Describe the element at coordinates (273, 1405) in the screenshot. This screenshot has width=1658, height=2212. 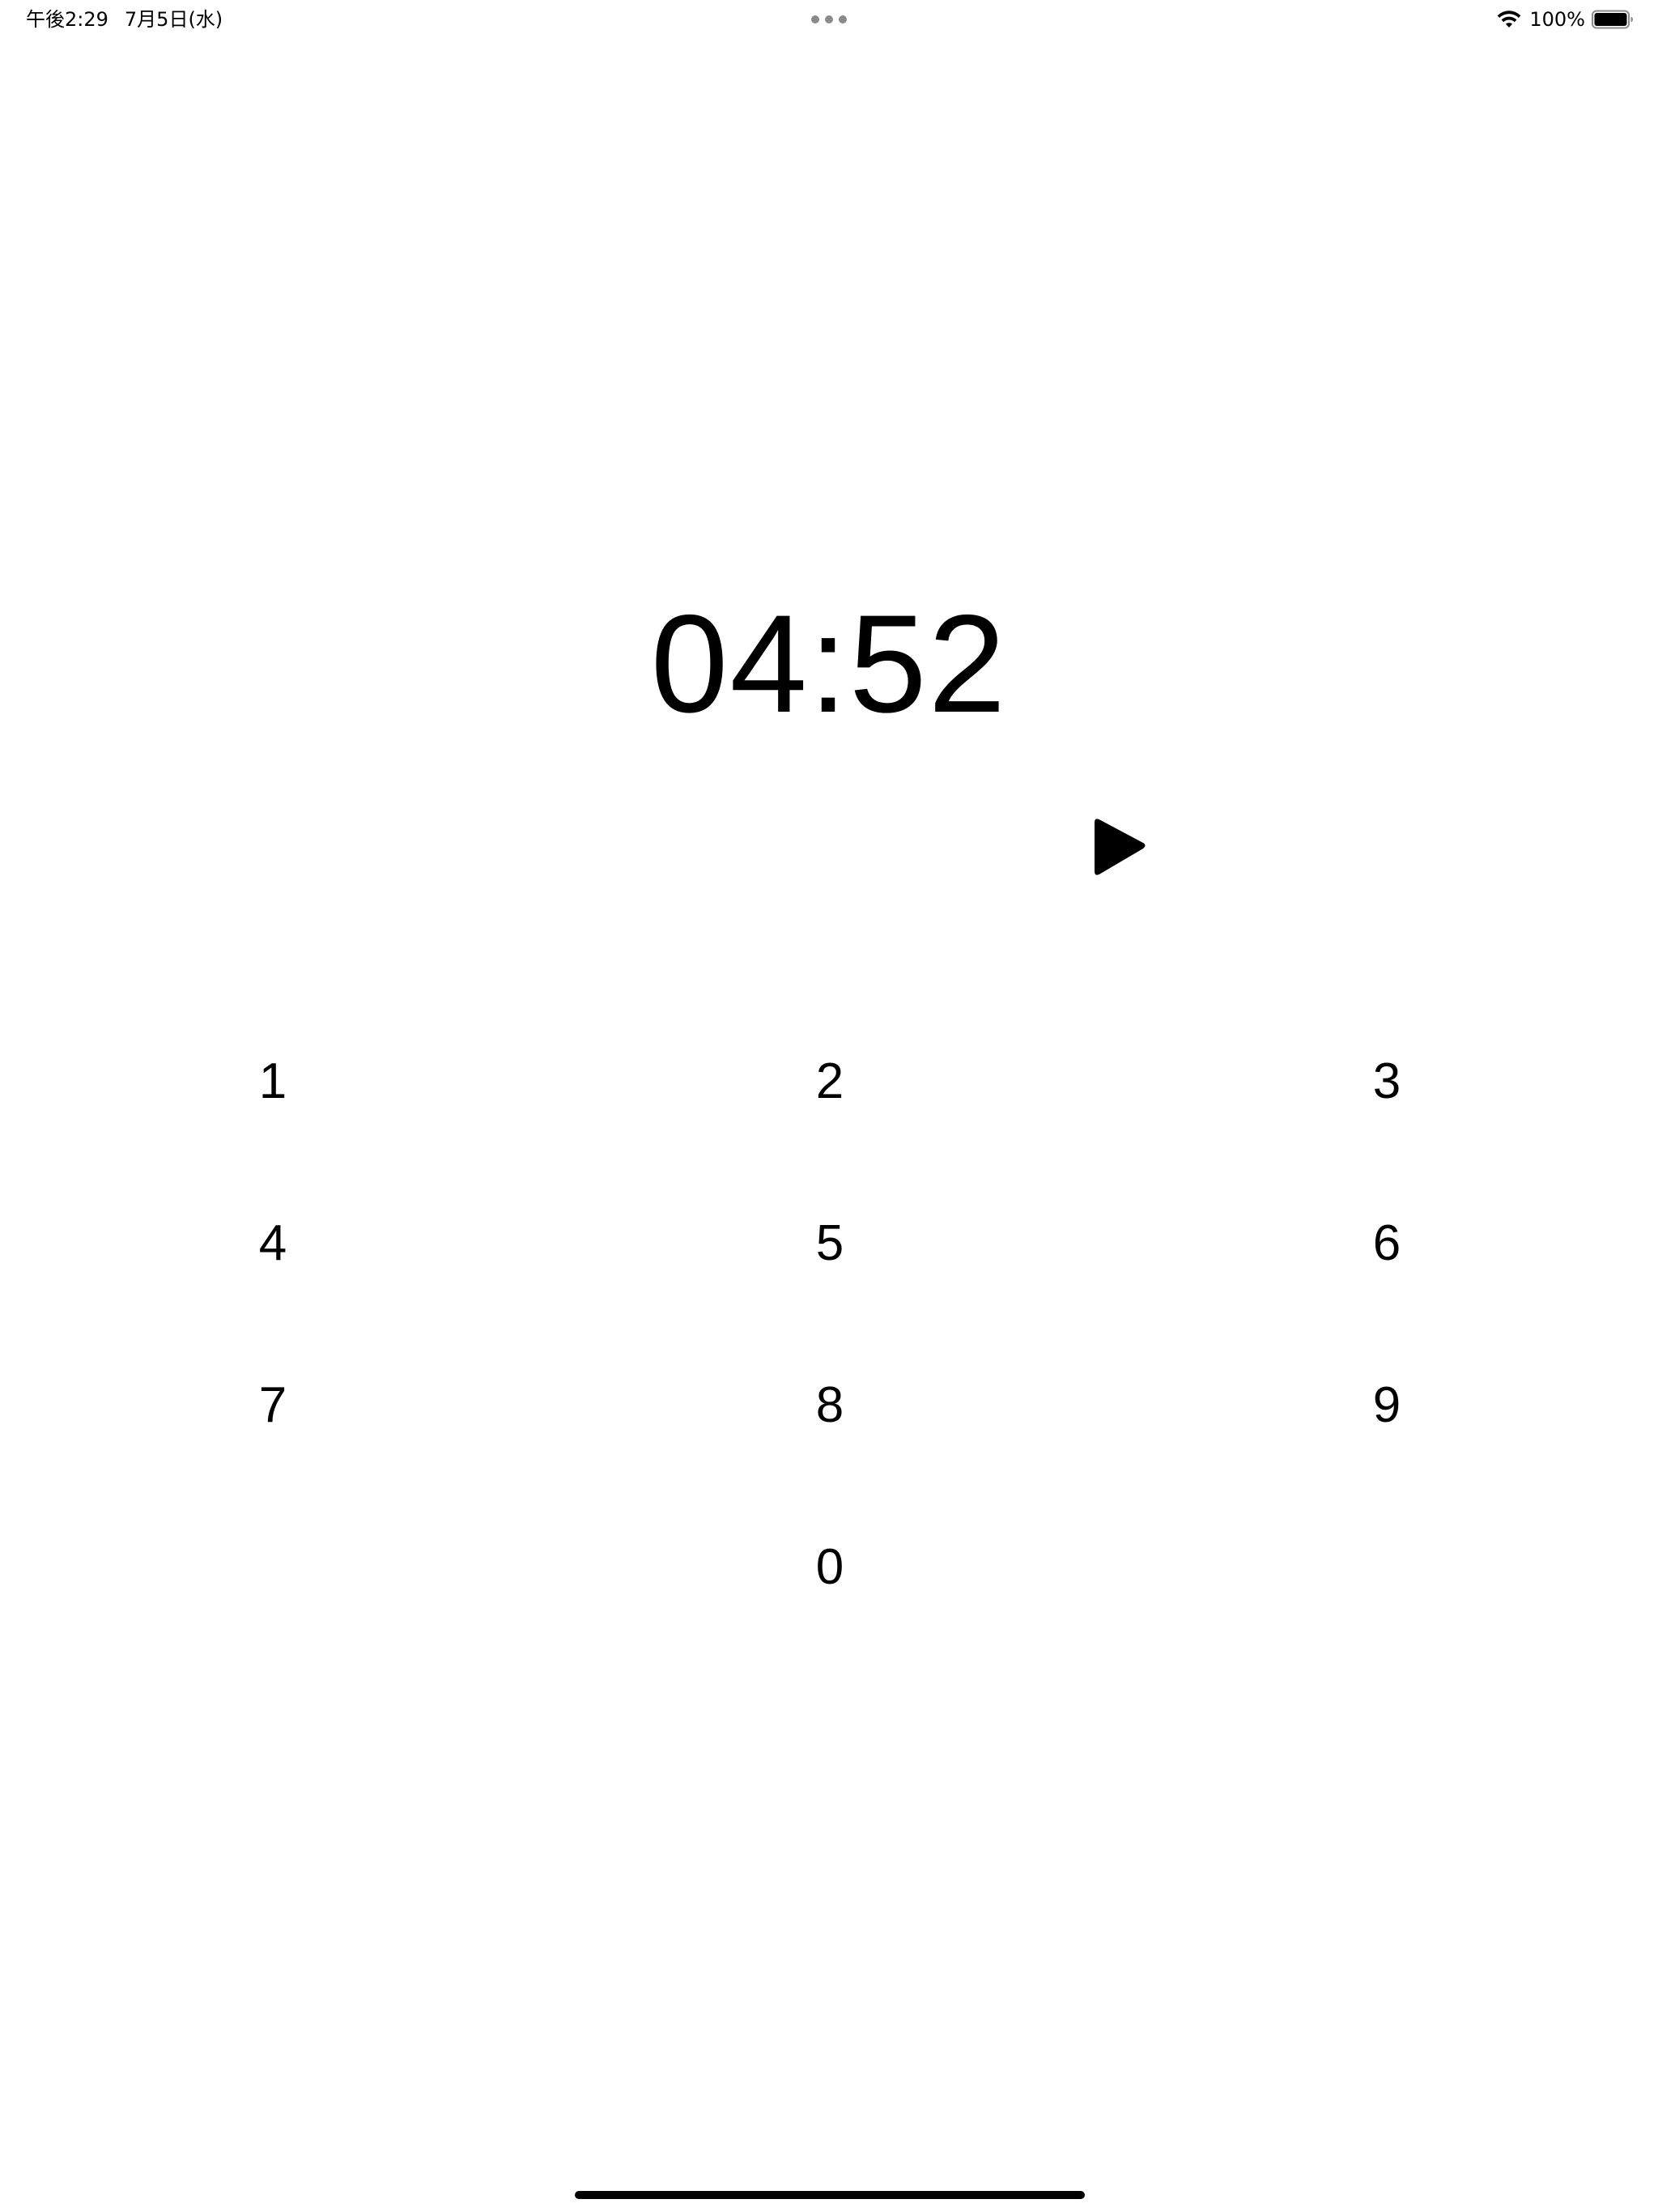
I see `keypad-key-7: 7` at that location.